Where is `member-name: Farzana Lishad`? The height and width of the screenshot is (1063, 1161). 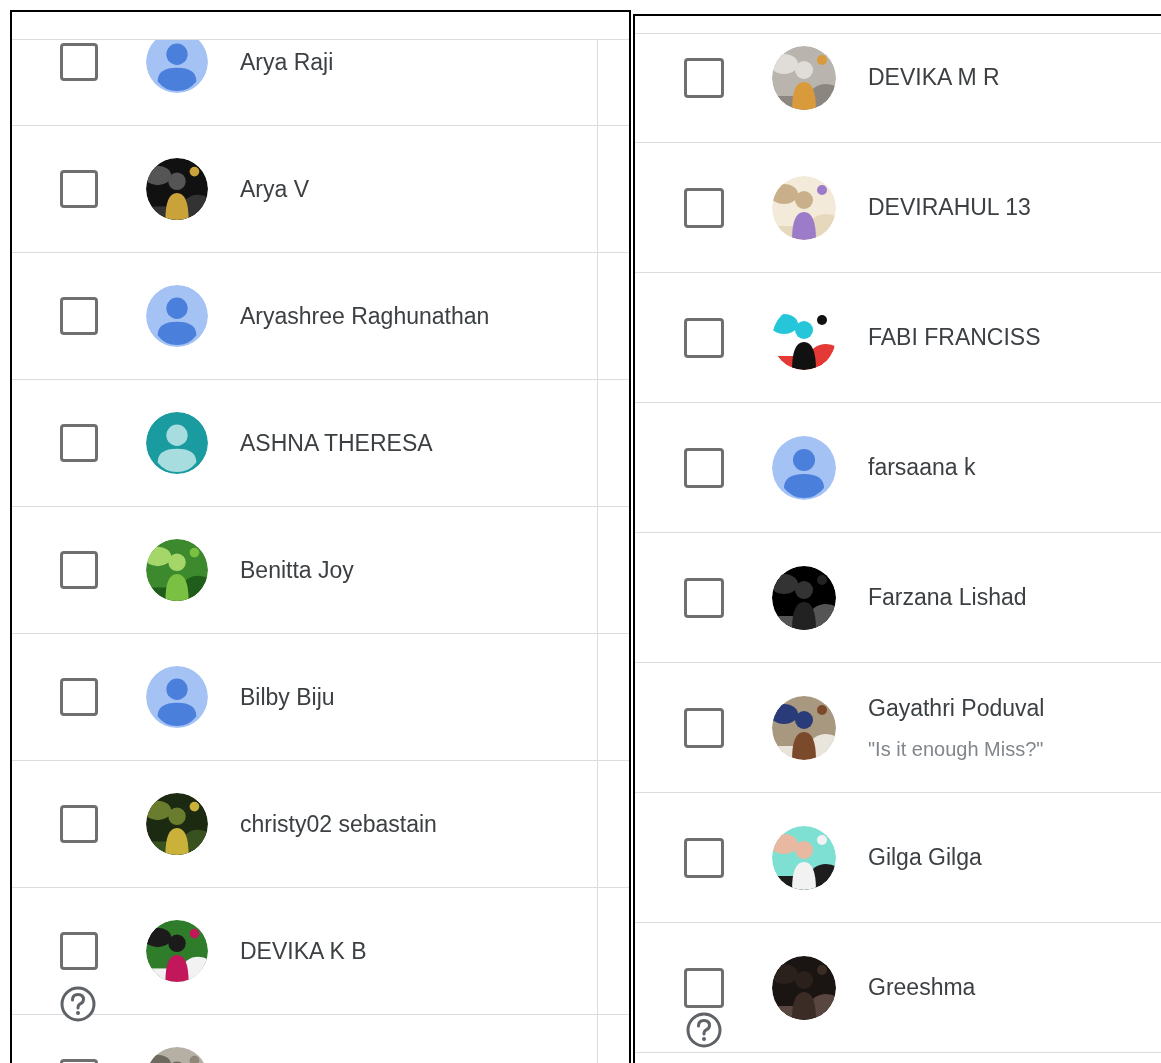 member-name: Farzana Lishad is located at coordinates (947, 598).